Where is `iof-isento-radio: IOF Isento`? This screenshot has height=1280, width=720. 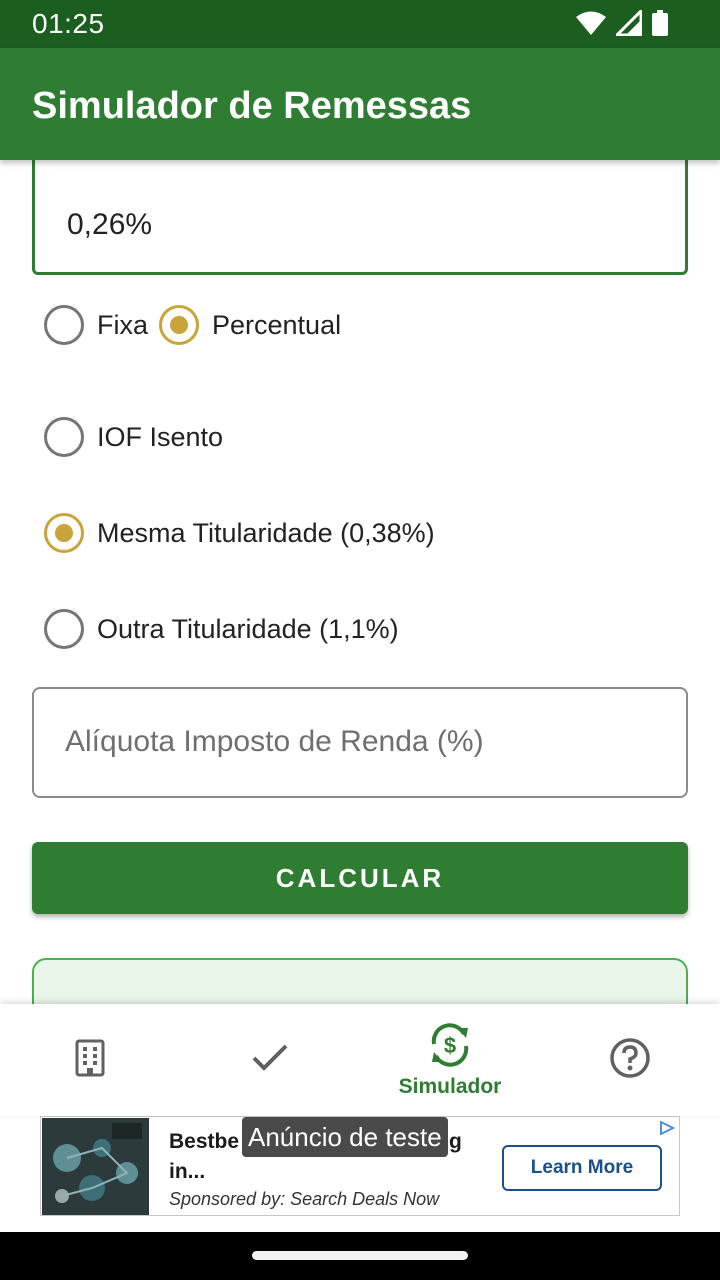
iof-isento-radio: IOF Isento is located at coordinates (133, 437).